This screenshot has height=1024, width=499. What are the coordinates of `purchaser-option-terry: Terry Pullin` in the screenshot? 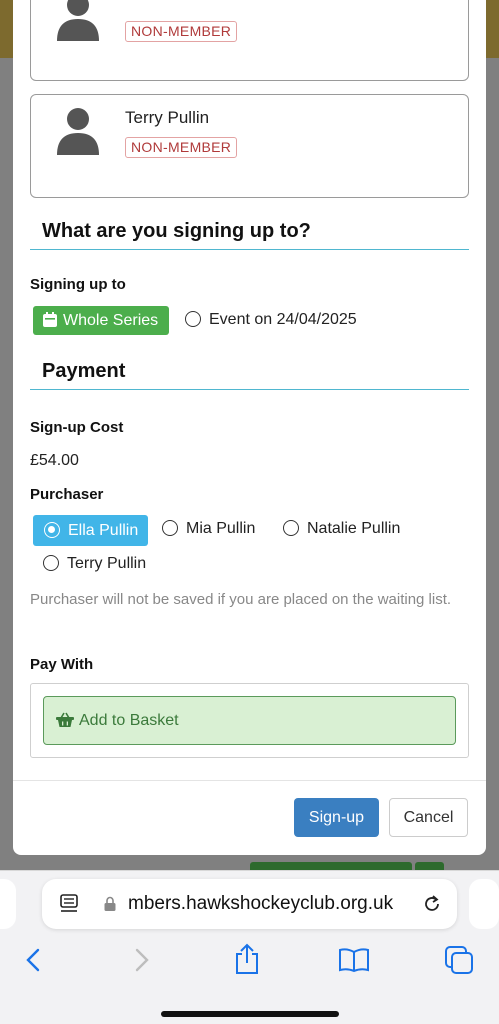 It's located at (94, 564).